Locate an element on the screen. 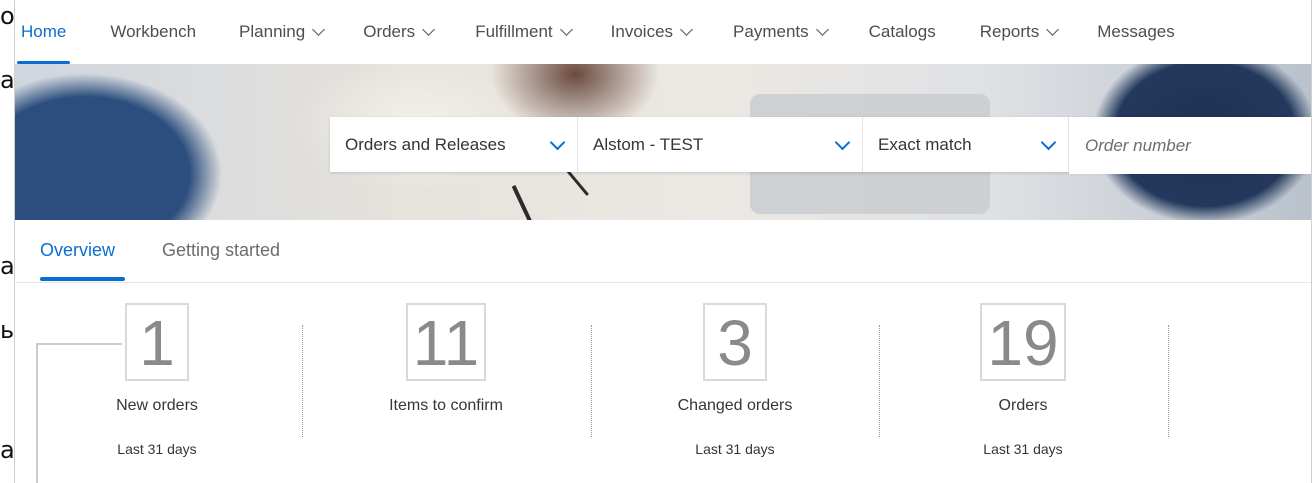 Image resolution: width=1314 pixels, height=483 pixels. nav-label: Planning is located at coordinates (272, 31).